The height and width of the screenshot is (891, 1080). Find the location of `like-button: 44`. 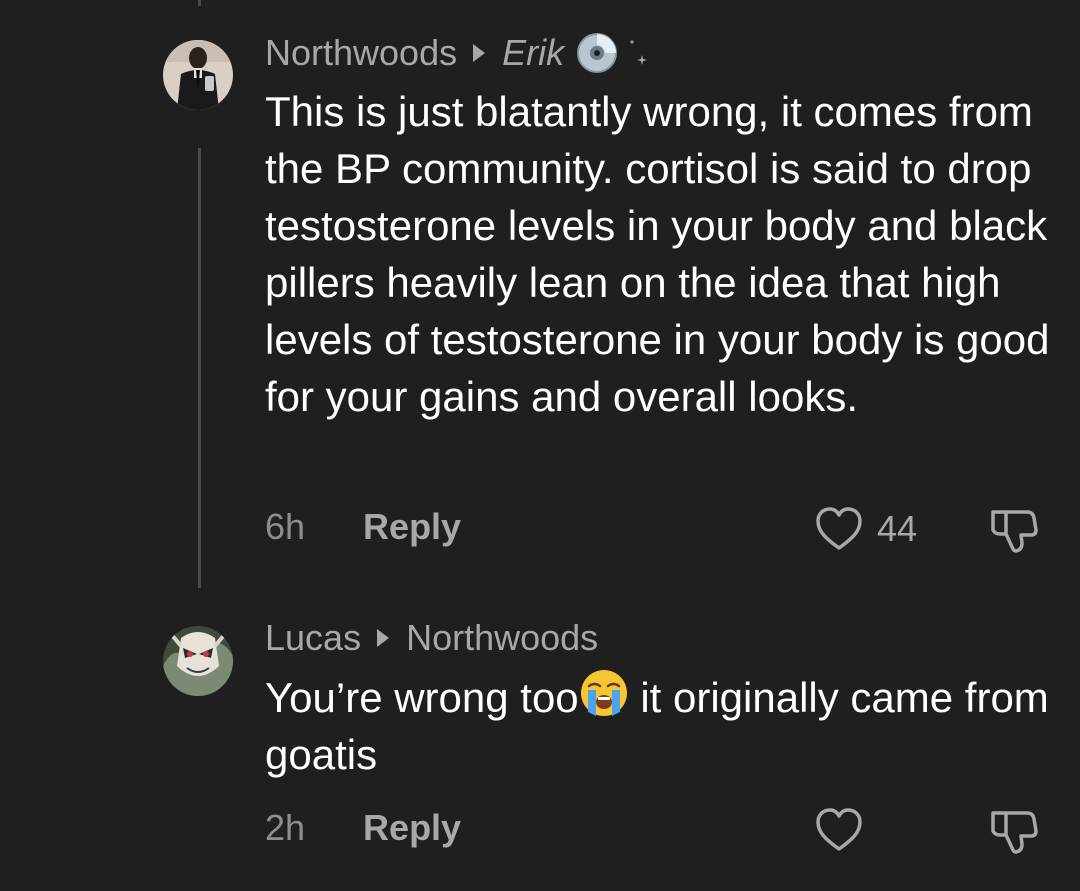

like-button: 44 is located at coordinates (866, 529).